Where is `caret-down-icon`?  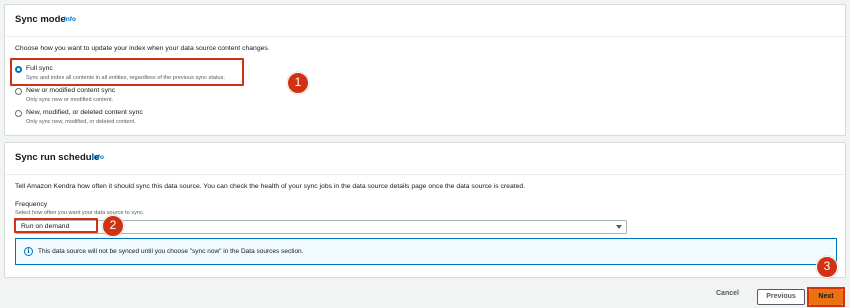 caret-down-icon is located at coordinates (619, 227).